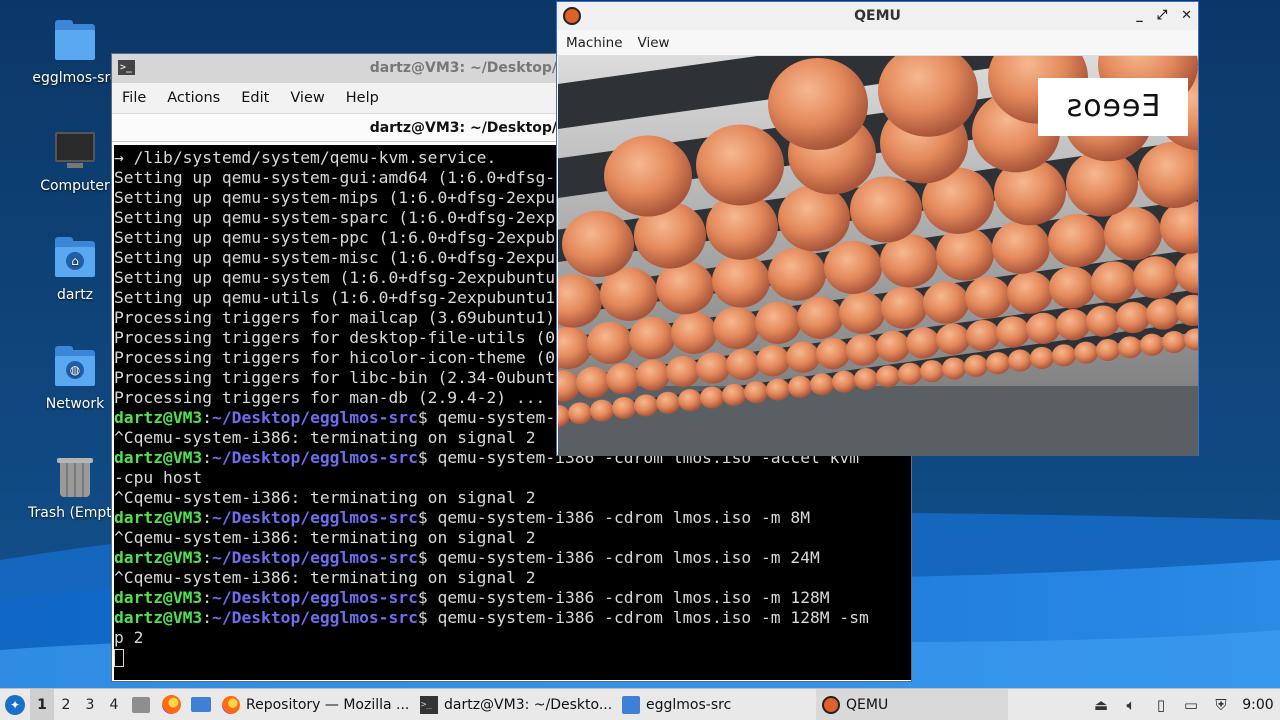 The width and height of the screenshot is (1280, 720). Describe the element at coordinates (912, 704) in the screenshot. I see `task-qemu: QEMU` at that location.